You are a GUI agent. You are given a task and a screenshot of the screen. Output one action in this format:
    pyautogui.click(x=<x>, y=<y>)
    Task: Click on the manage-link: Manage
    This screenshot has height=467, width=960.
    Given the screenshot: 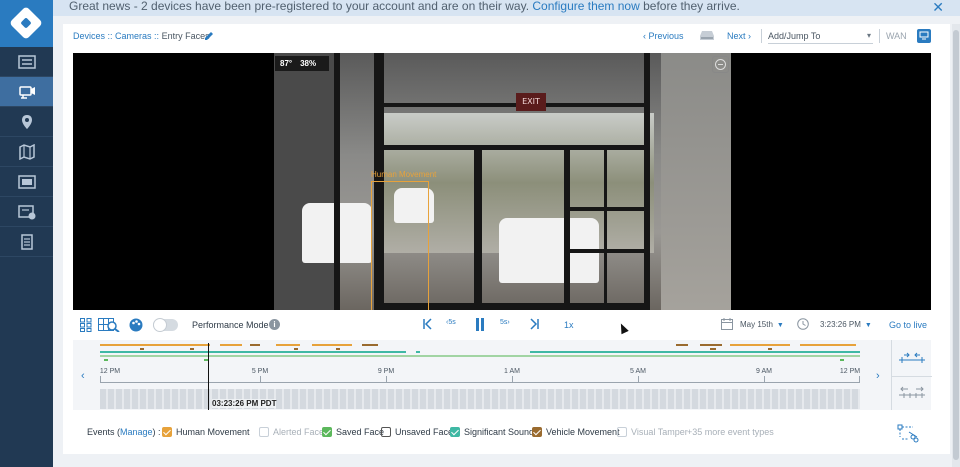 What is the action you would take?
    pyautogui.click(x=136, y=432)
    